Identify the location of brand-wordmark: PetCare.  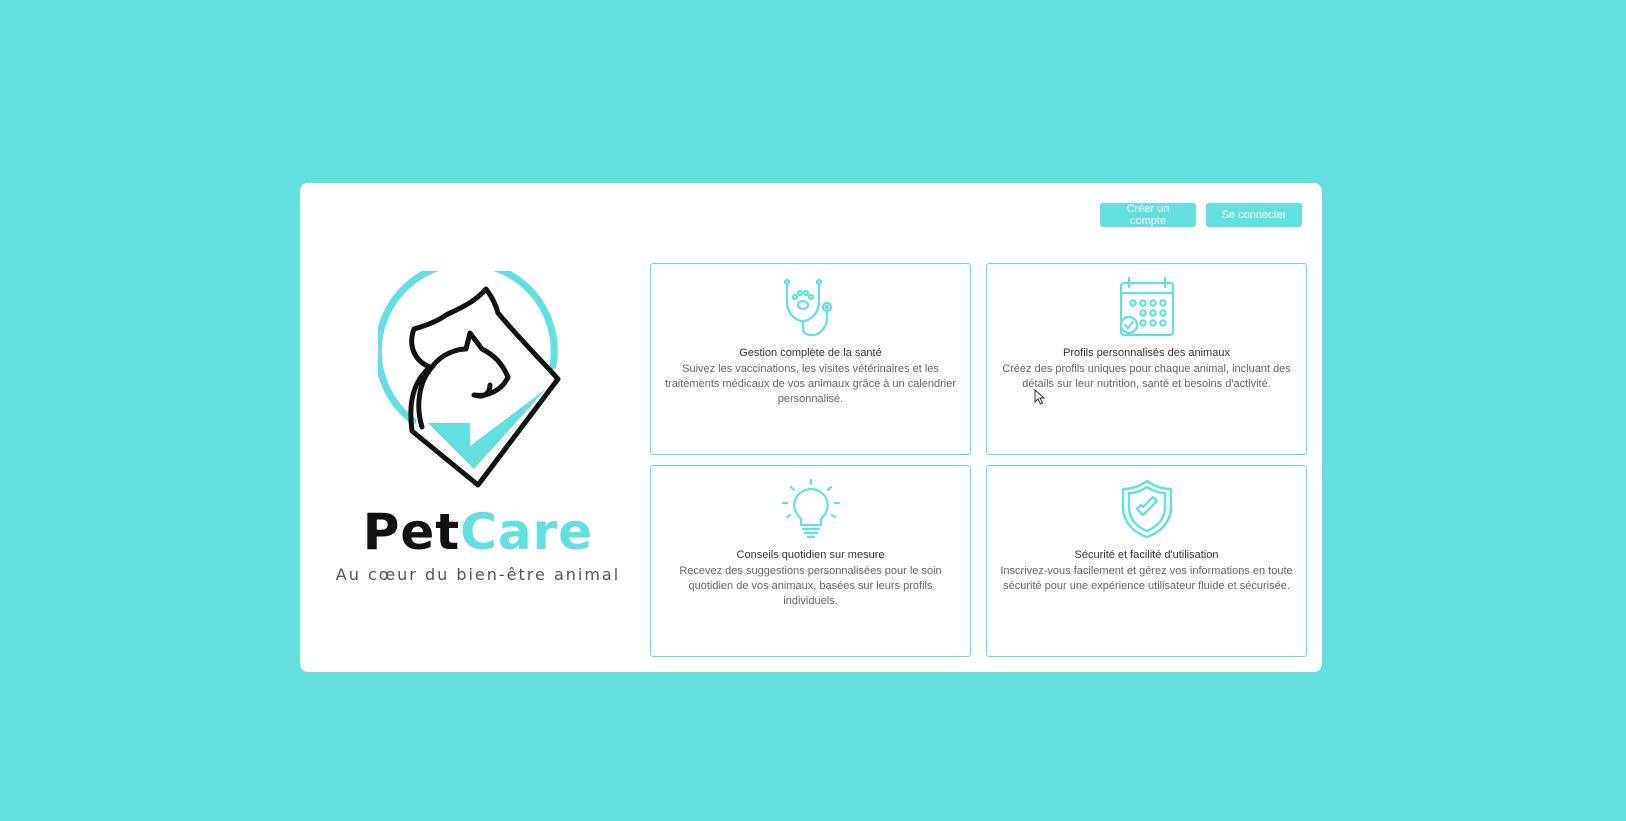
(478, 532).